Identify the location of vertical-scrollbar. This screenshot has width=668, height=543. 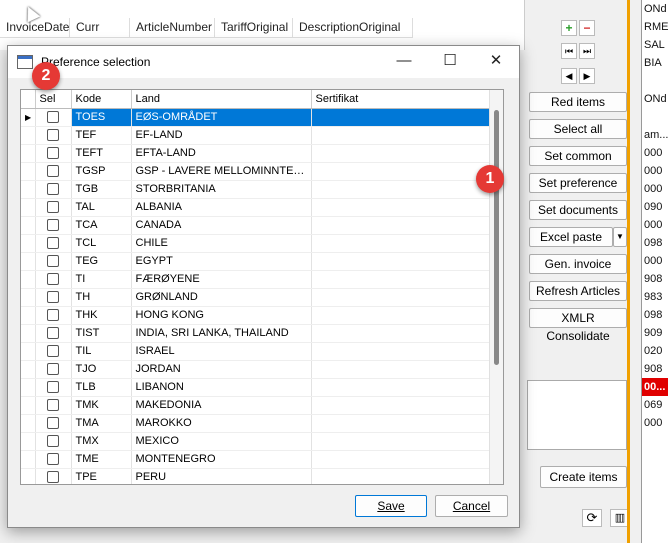
(496, 287).